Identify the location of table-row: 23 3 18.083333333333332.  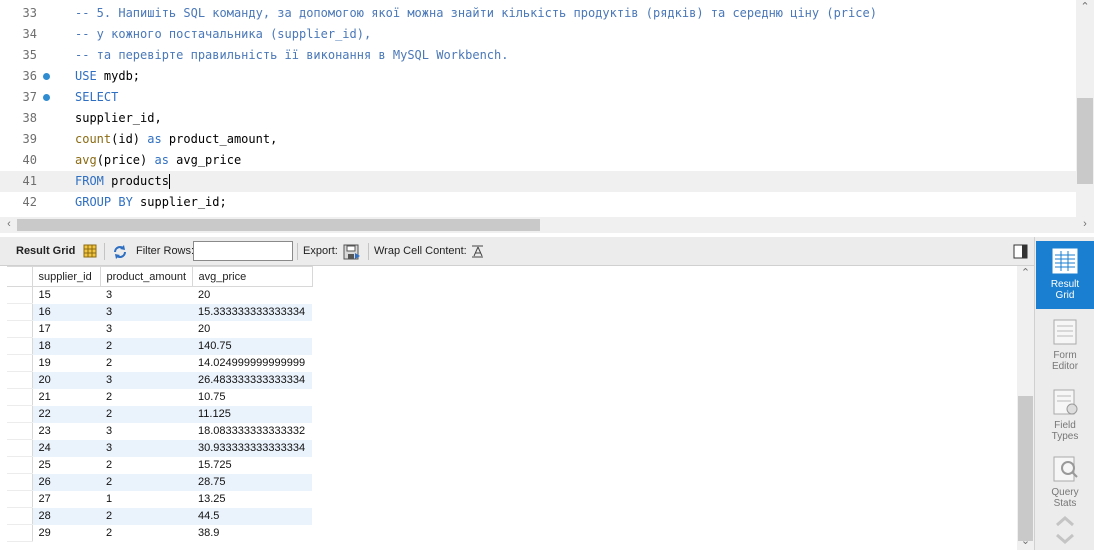
(159, 431).